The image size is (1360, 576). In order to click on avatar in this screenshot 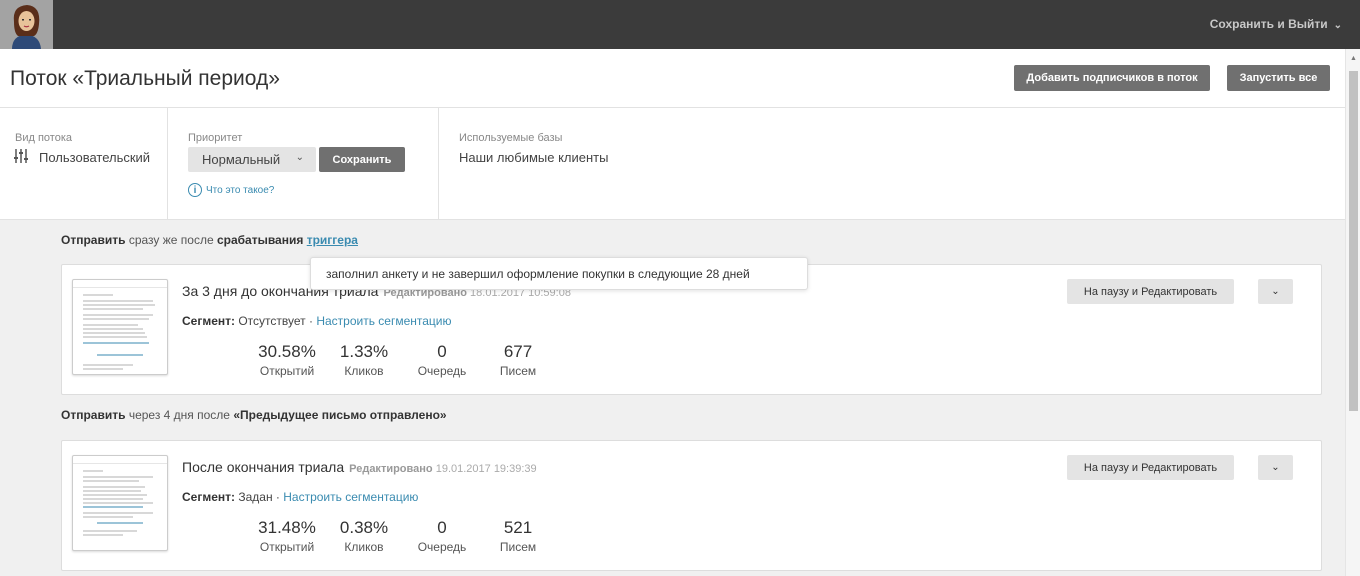, I will do `click(26, 24)`.